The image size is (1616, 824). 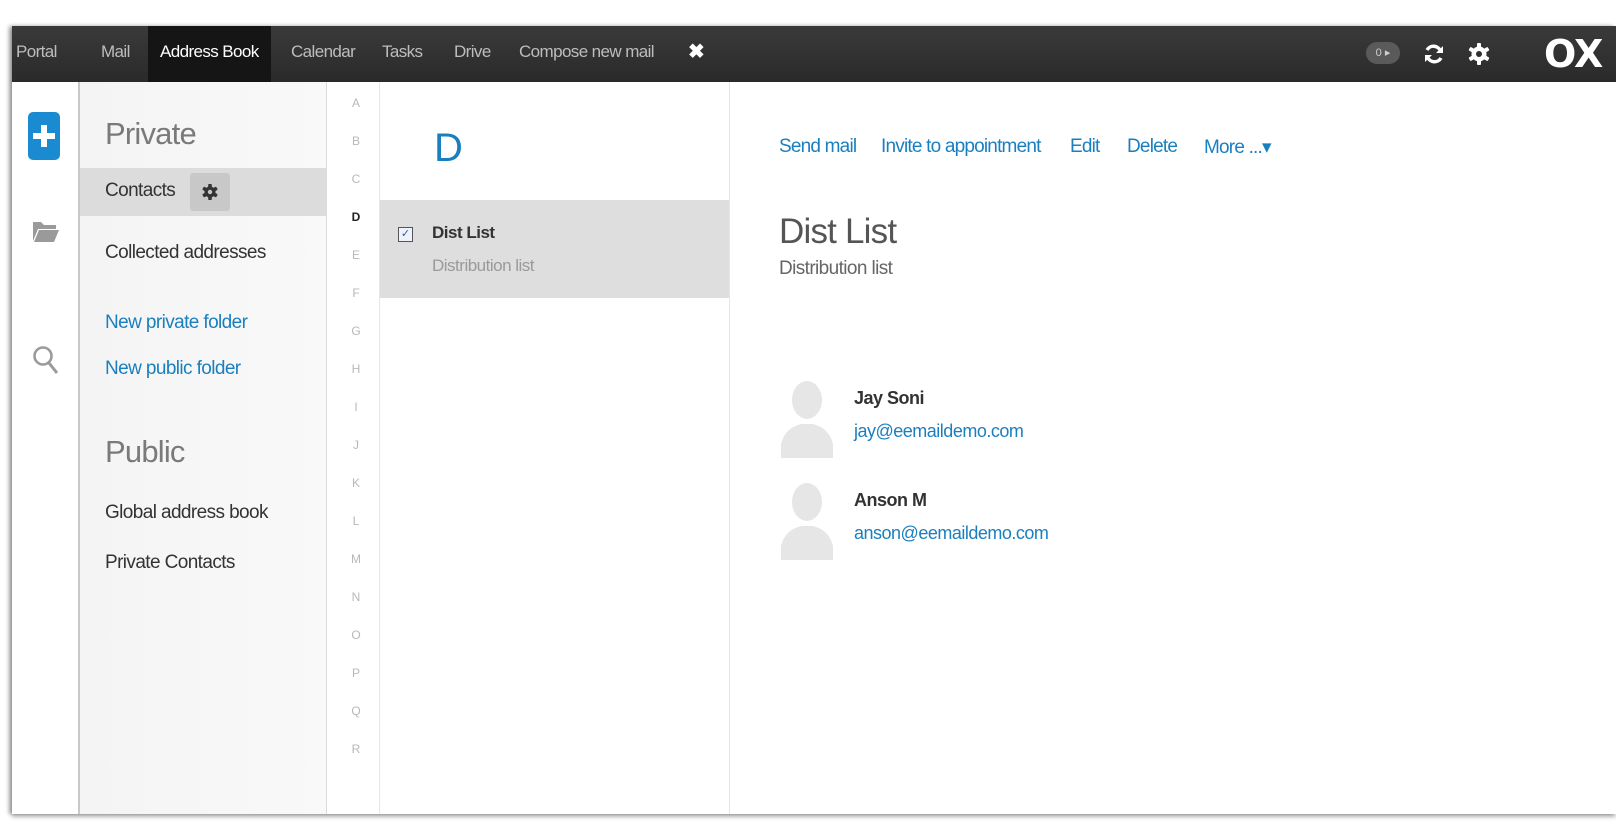 What do you see at coordinates (356, 521) in the screenshot?
I see `letter-l: L` at bounding box center [356, 521].